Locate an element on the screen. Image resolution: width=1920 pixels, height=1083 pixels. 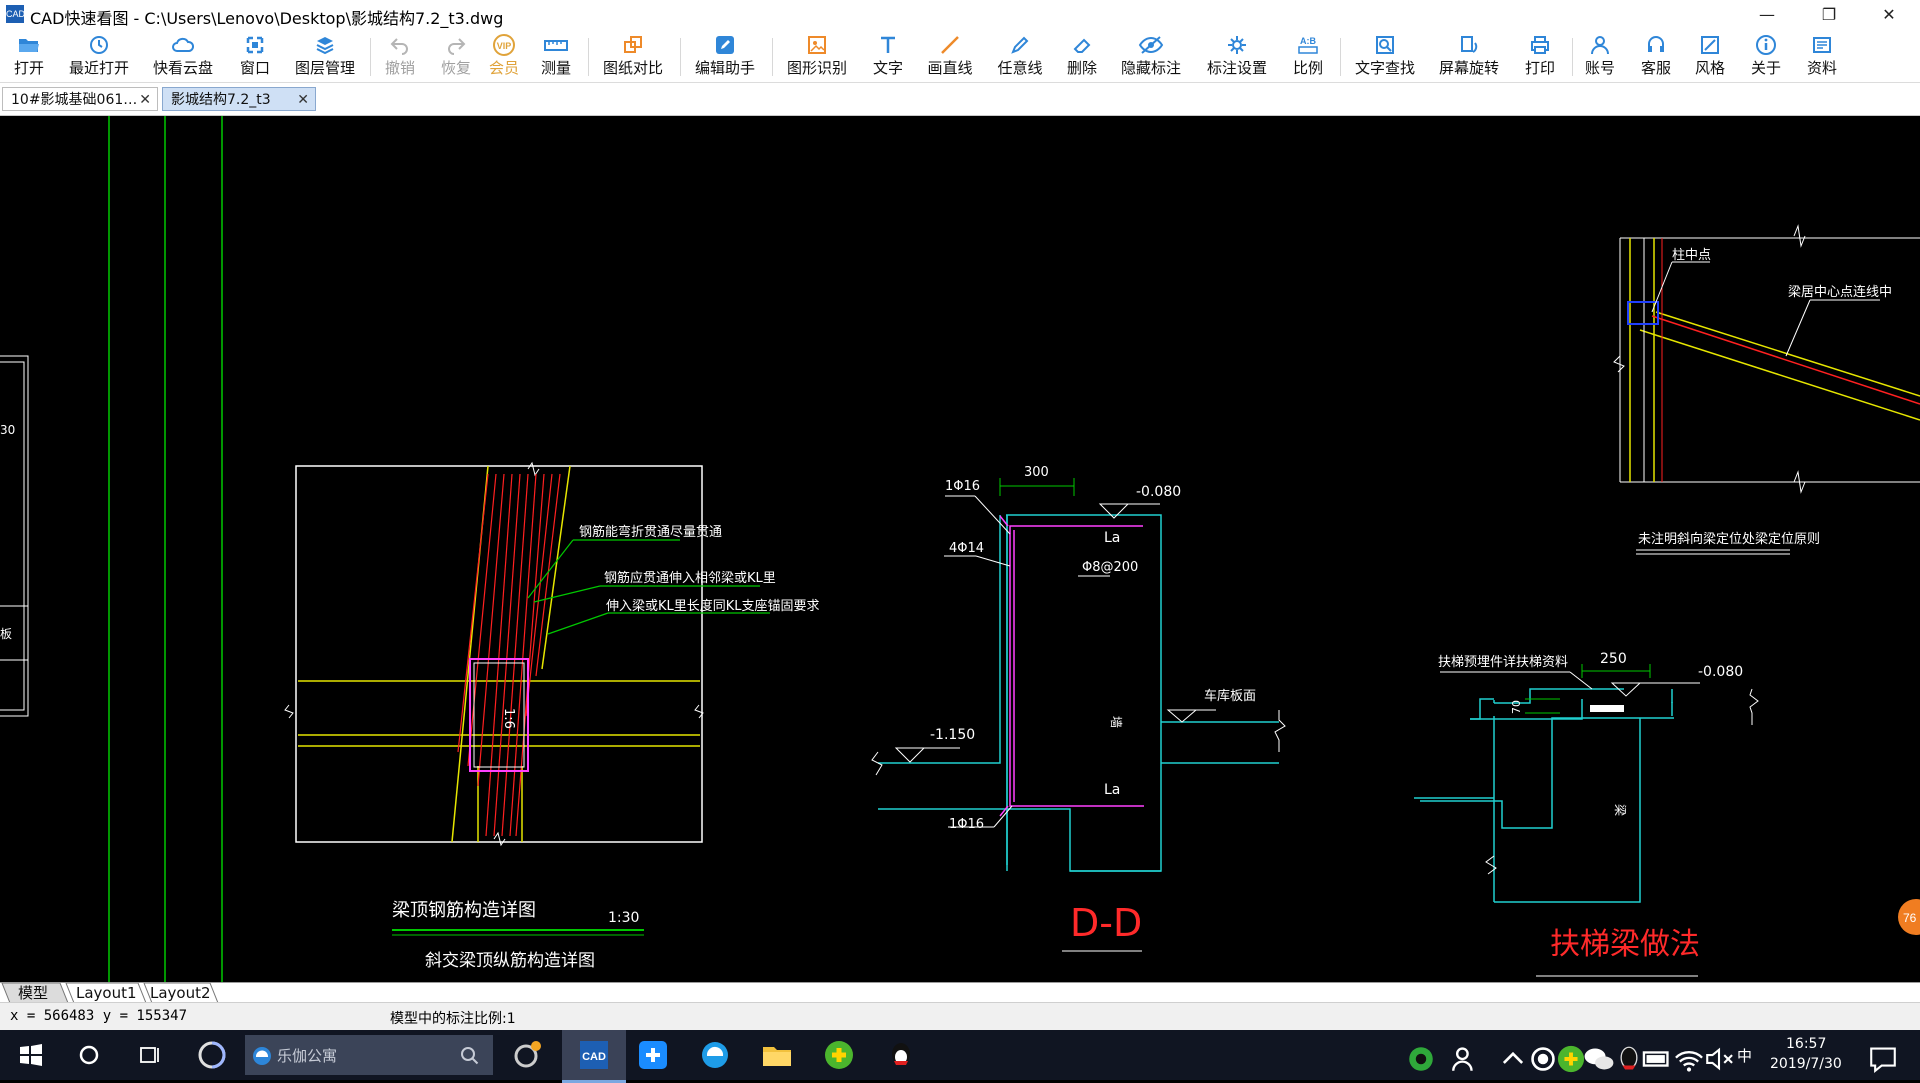
redo-icon is located at coordinates (457, 46).